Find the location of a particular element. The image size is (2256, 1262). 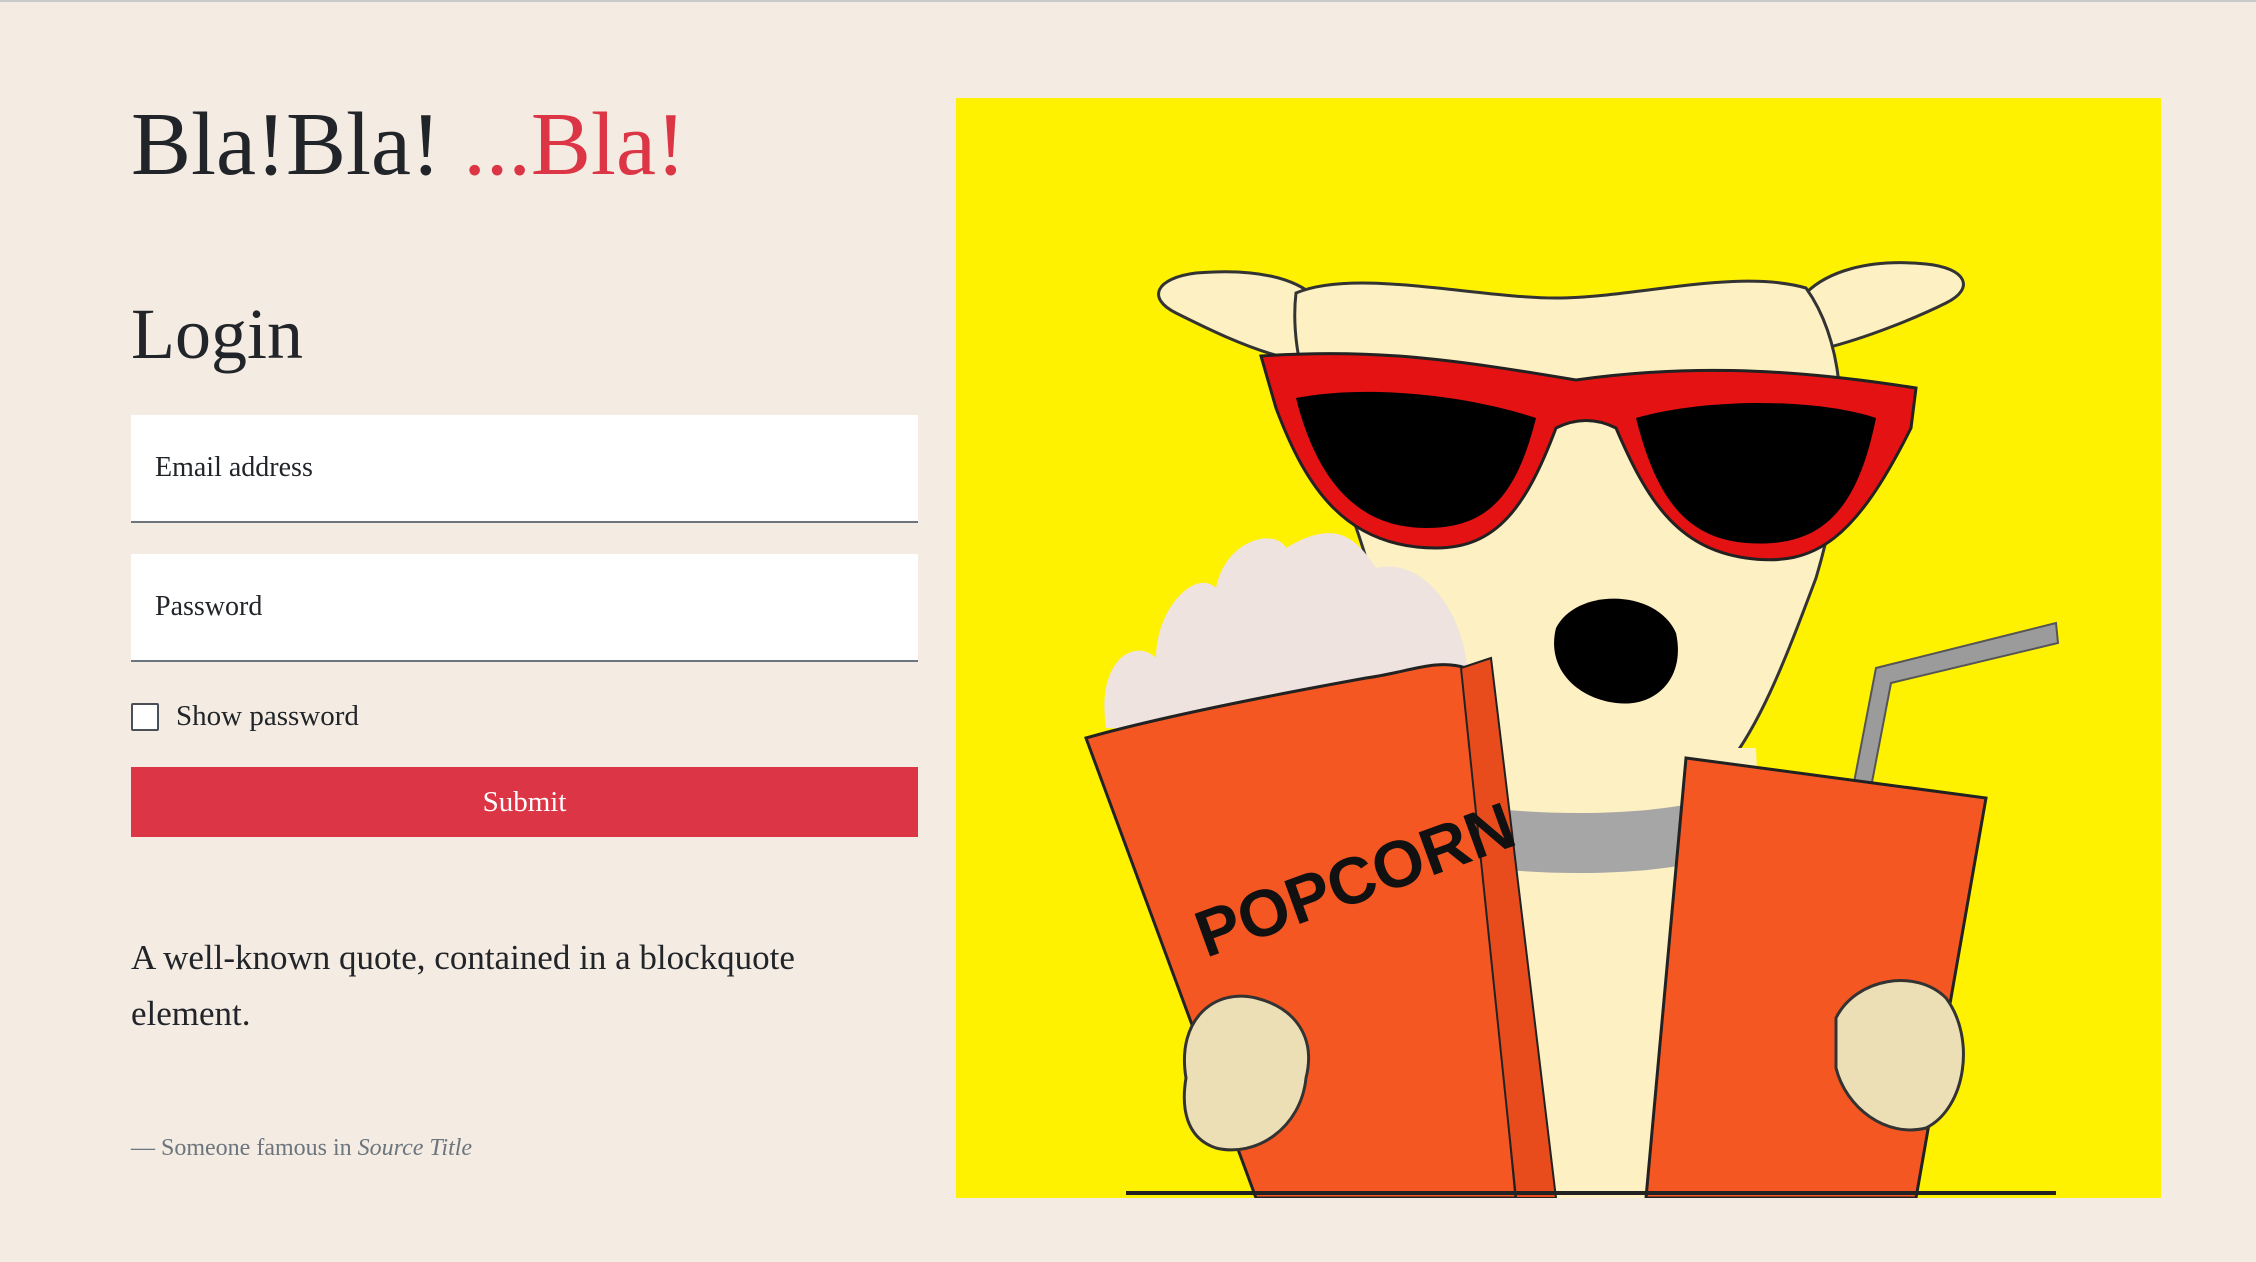

show-password-row: Show password is located at coordinates (245, 716).